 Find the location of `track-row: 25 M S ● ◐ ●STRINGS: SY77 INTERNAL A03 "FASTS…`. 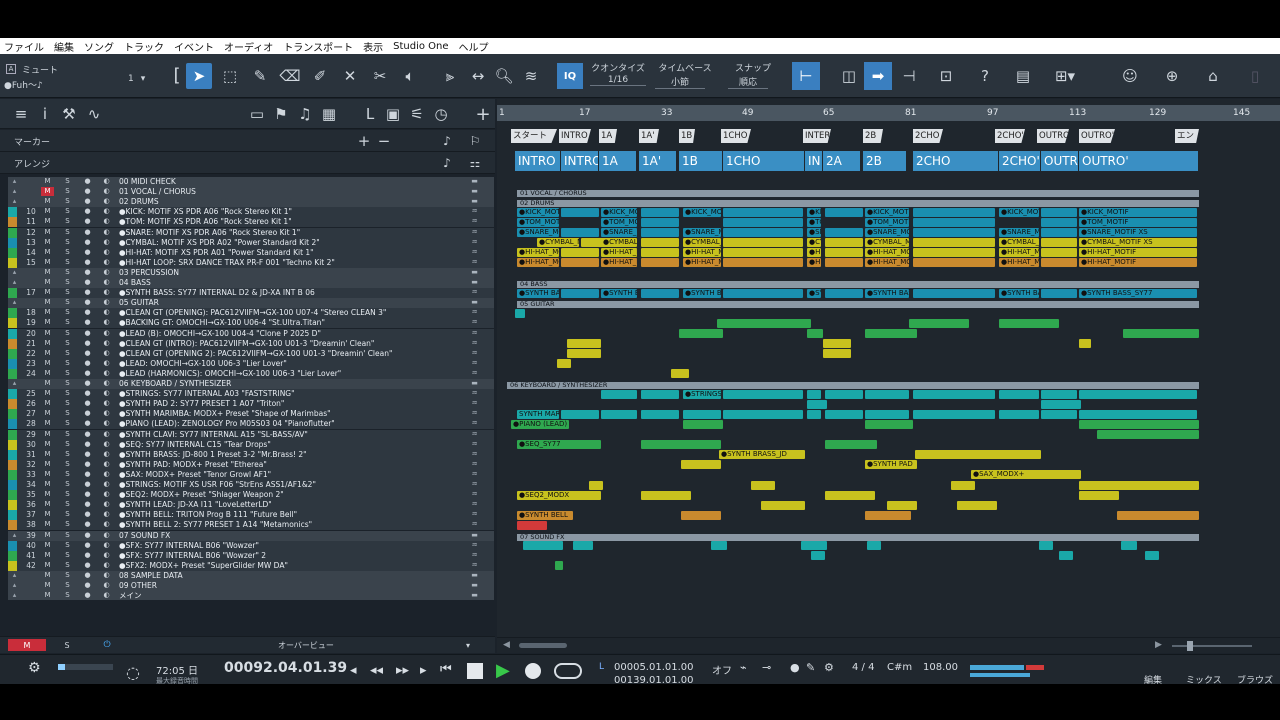

track-row: 25 M S ● ◐ ●STRINGS: SY77 INTERNAL A03 "FASTS… is located at coordinates (251, 394).